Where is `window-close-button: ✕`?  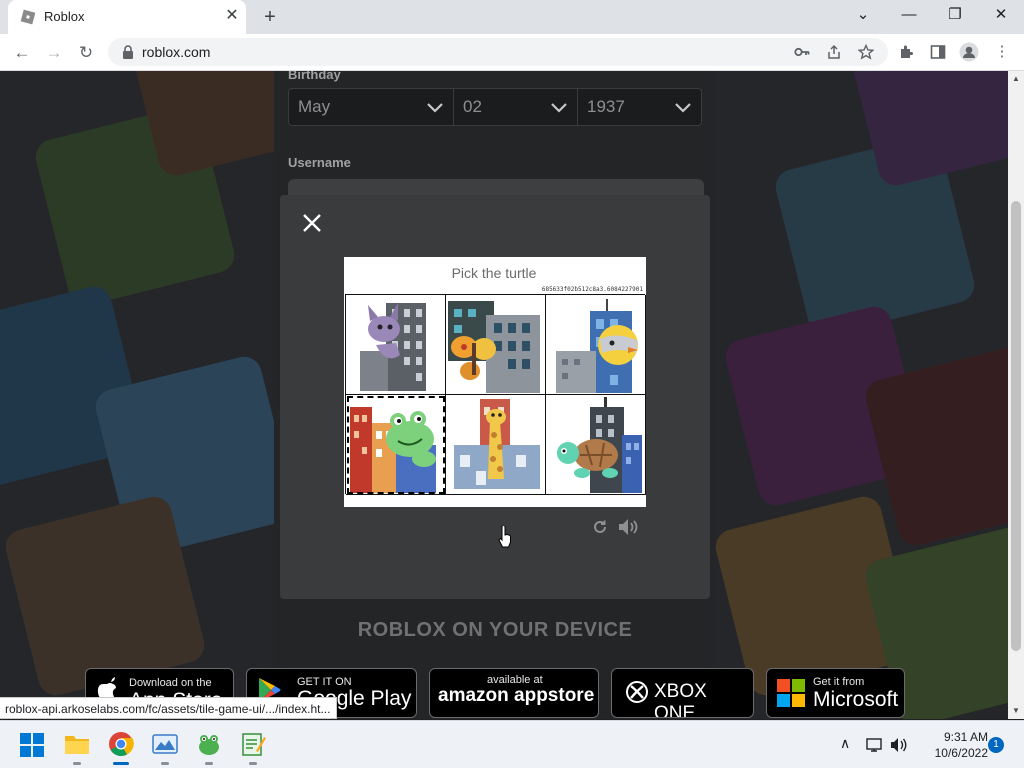
window-close-button: ✕ is located at coordinates (1001, 17).